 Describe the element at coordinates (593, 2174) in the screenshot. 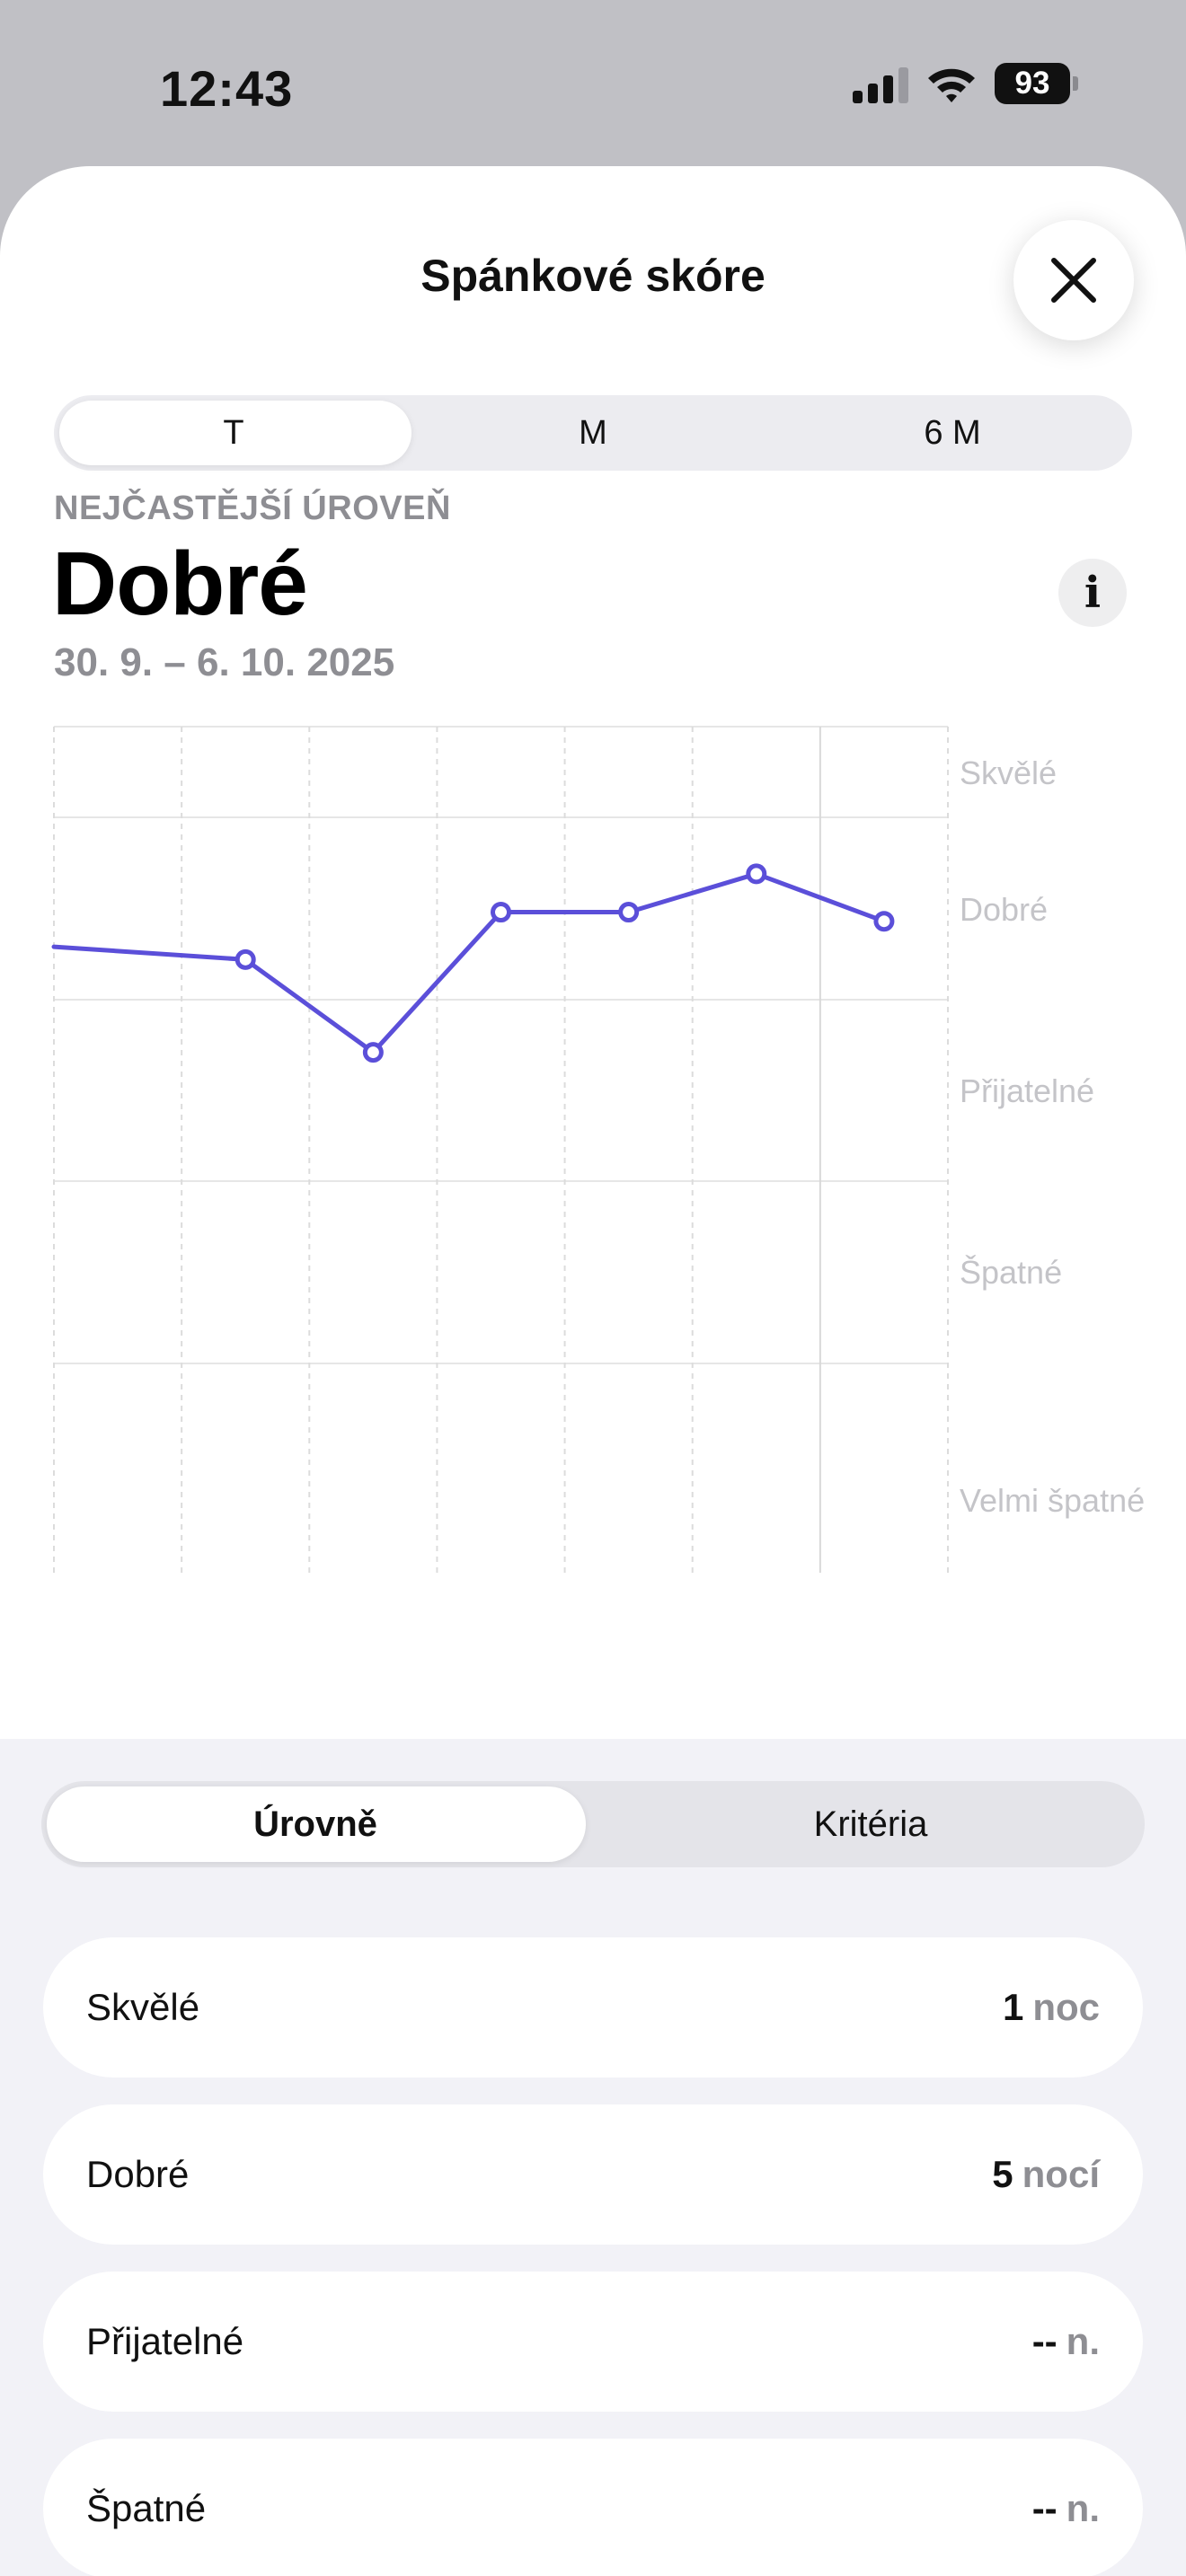

I see `level-row-good: Dobré 5 nocí` at that location.